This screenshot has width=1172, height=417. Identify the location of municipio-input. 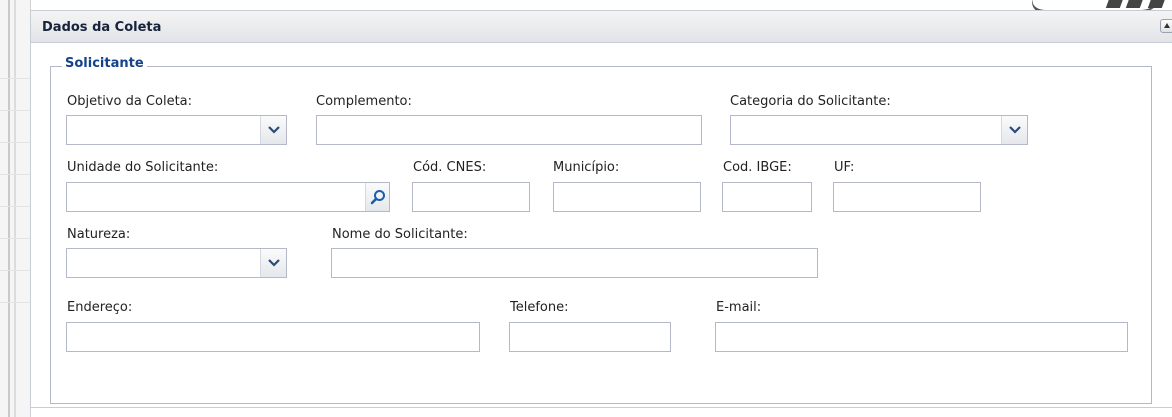
(627, 197).